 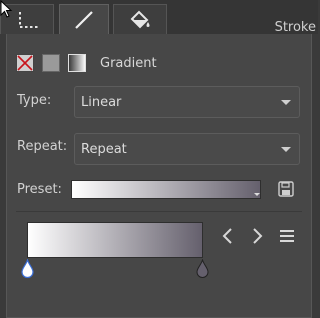 I want to click on previous-stop-icon, so click(x=228, y=236).